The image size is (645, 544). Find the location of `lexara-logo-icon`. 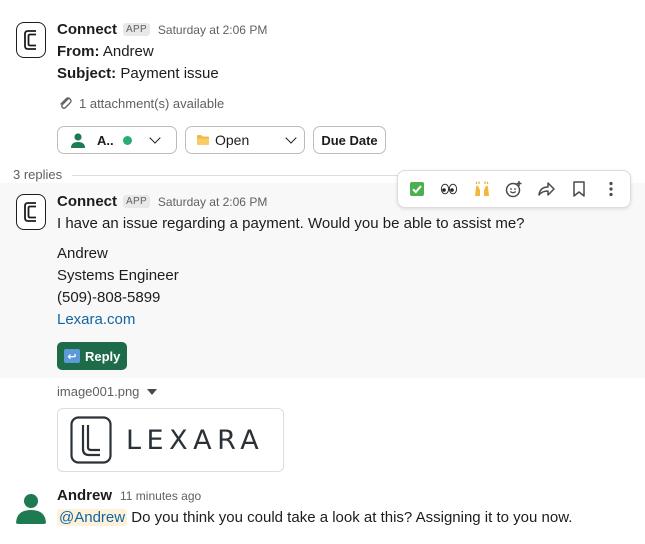

lexara-logo-icon is located at coordinates (91, 440).